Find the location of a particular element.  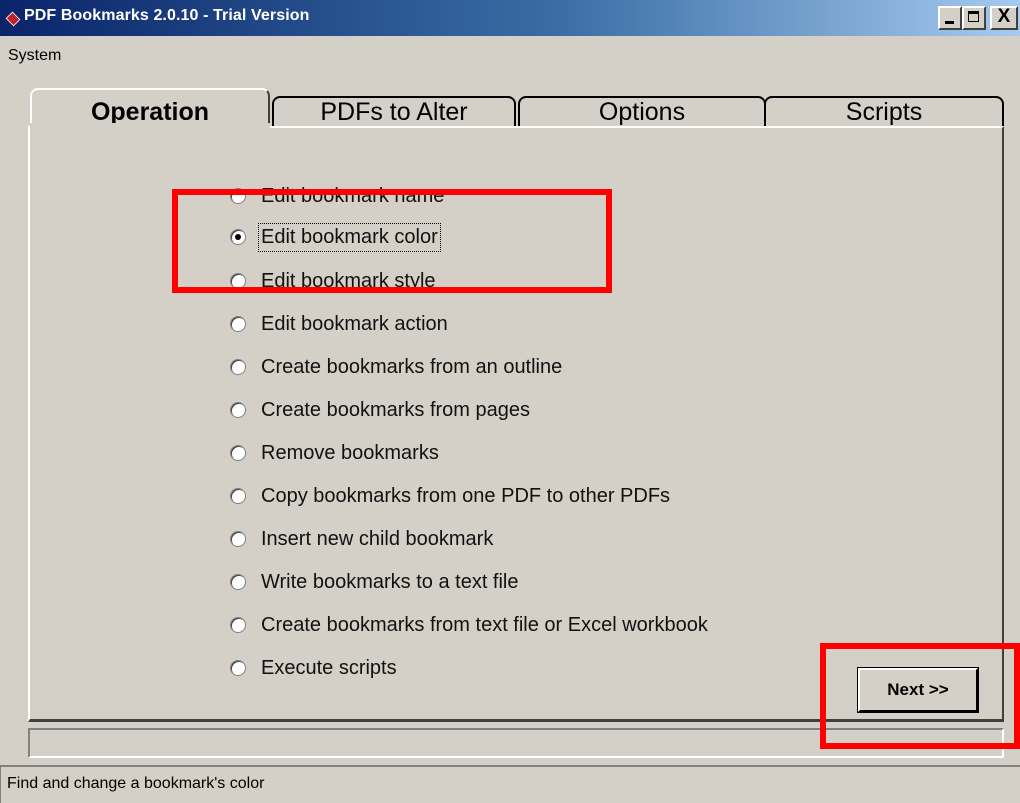

option-label: Create bookmarks from pages is located at coordinates (396, 409).